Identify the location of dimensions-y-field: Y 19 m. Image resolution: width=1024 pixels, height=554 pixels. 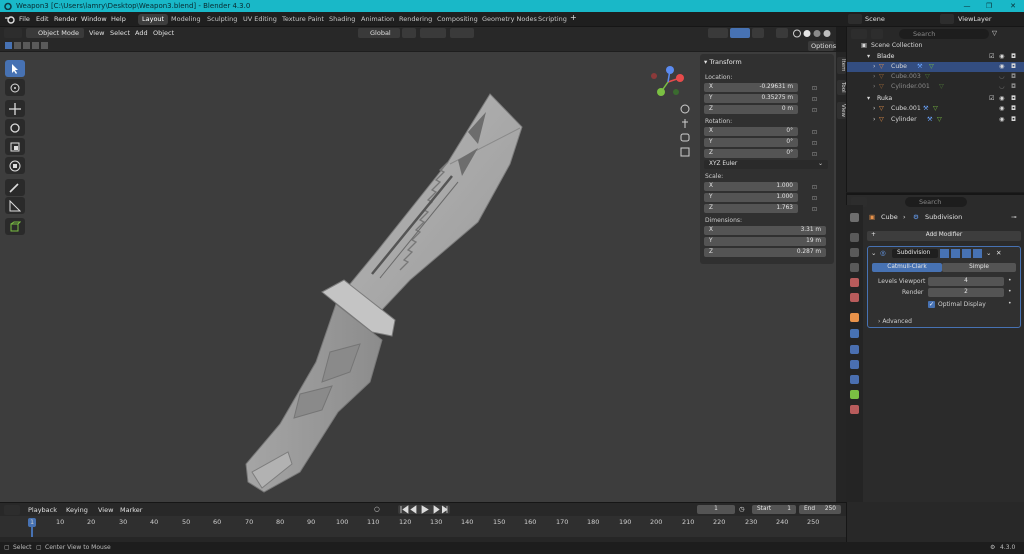
(765, 241).